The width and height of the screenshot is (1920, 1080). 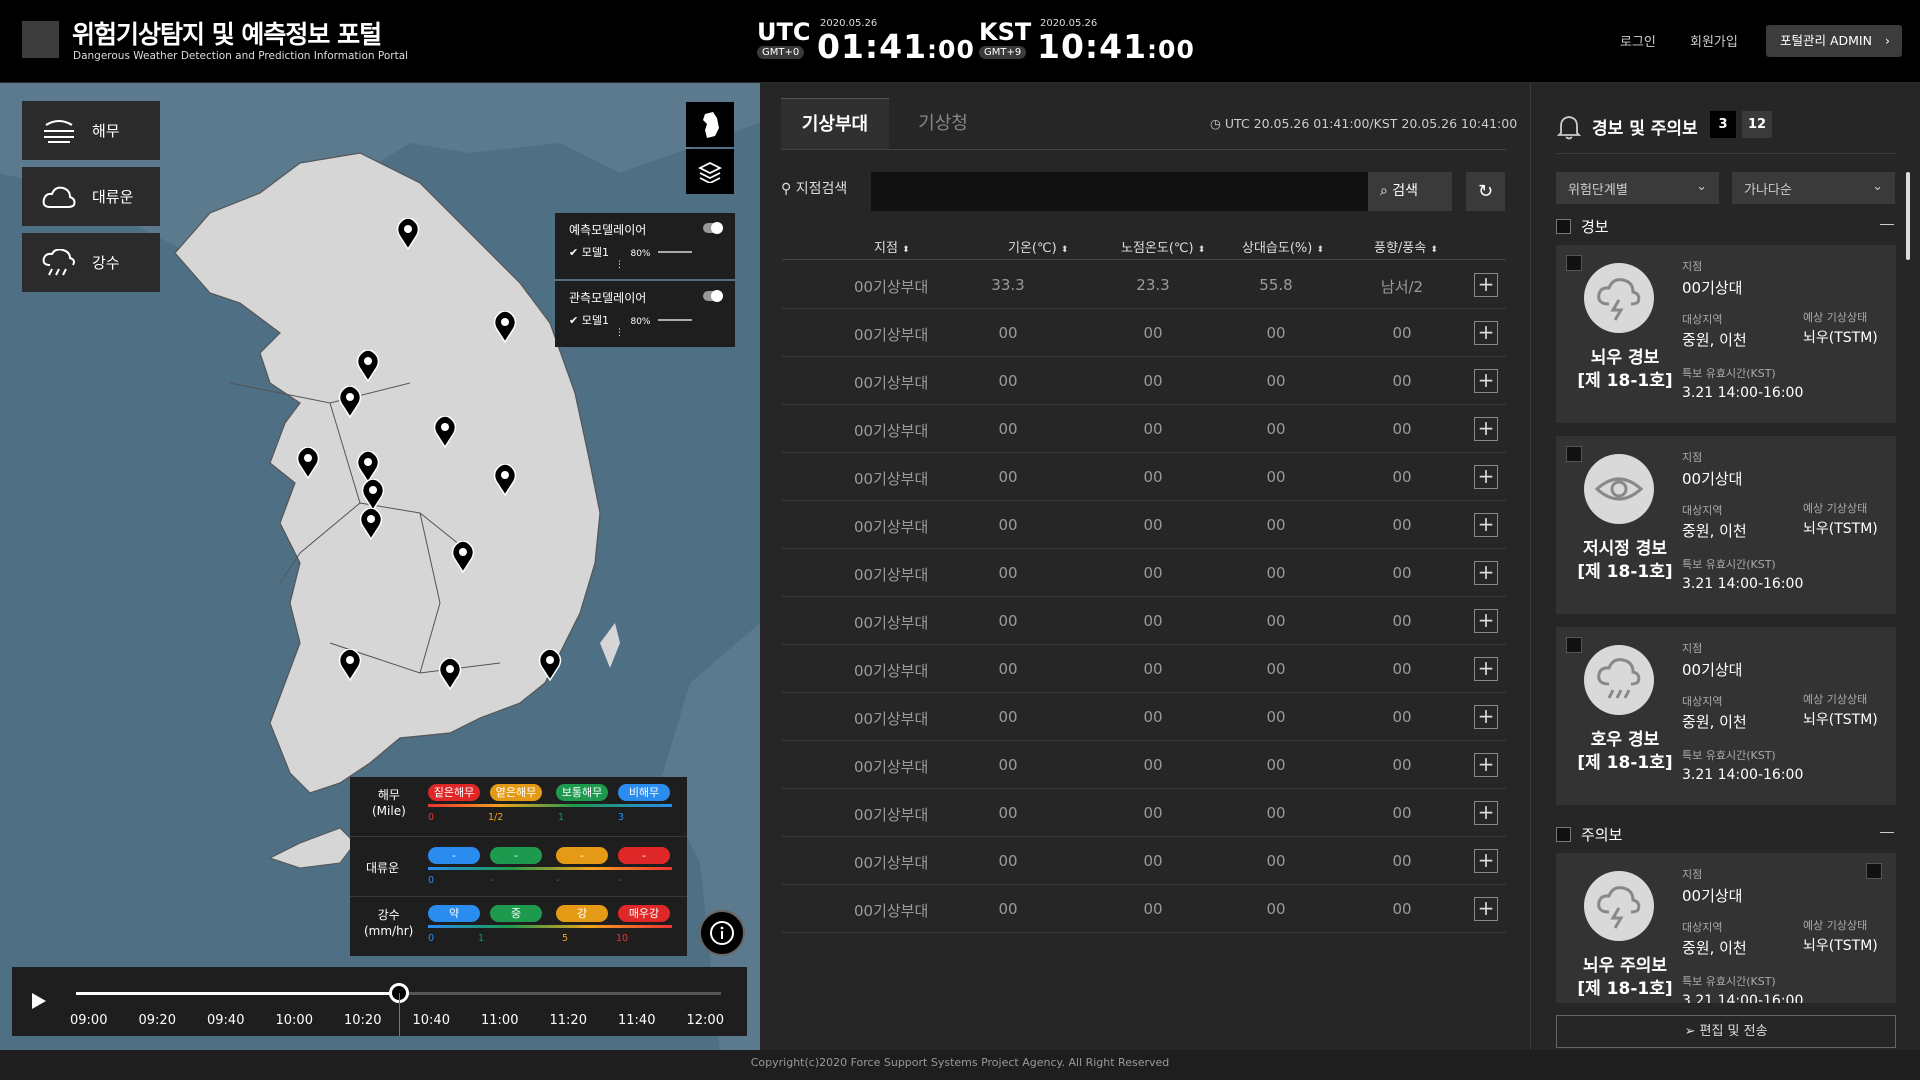 I want to click on column-header: 지점 ⬍, so click(x=892, y=246).